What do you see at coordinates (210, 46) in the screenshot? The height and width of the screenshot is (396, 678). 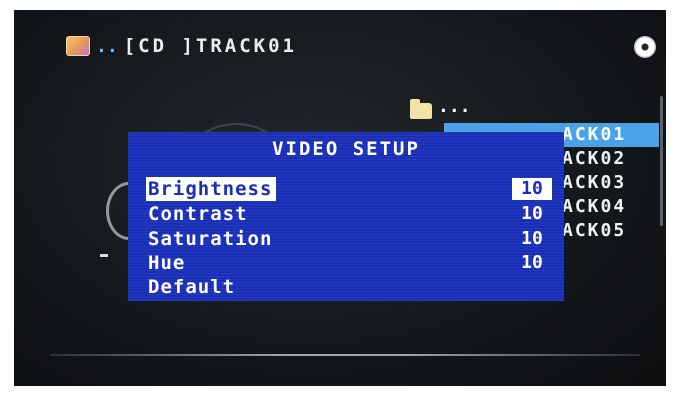 I see `source-title: [CD ]TRACK01` at bounding box center [210, 46].